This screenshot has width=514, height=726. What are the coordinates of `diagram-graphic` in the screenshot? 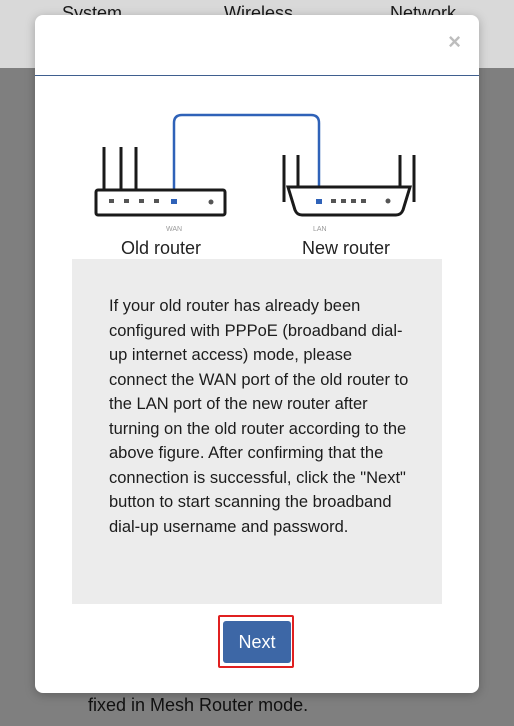 It's located at (255, 165).